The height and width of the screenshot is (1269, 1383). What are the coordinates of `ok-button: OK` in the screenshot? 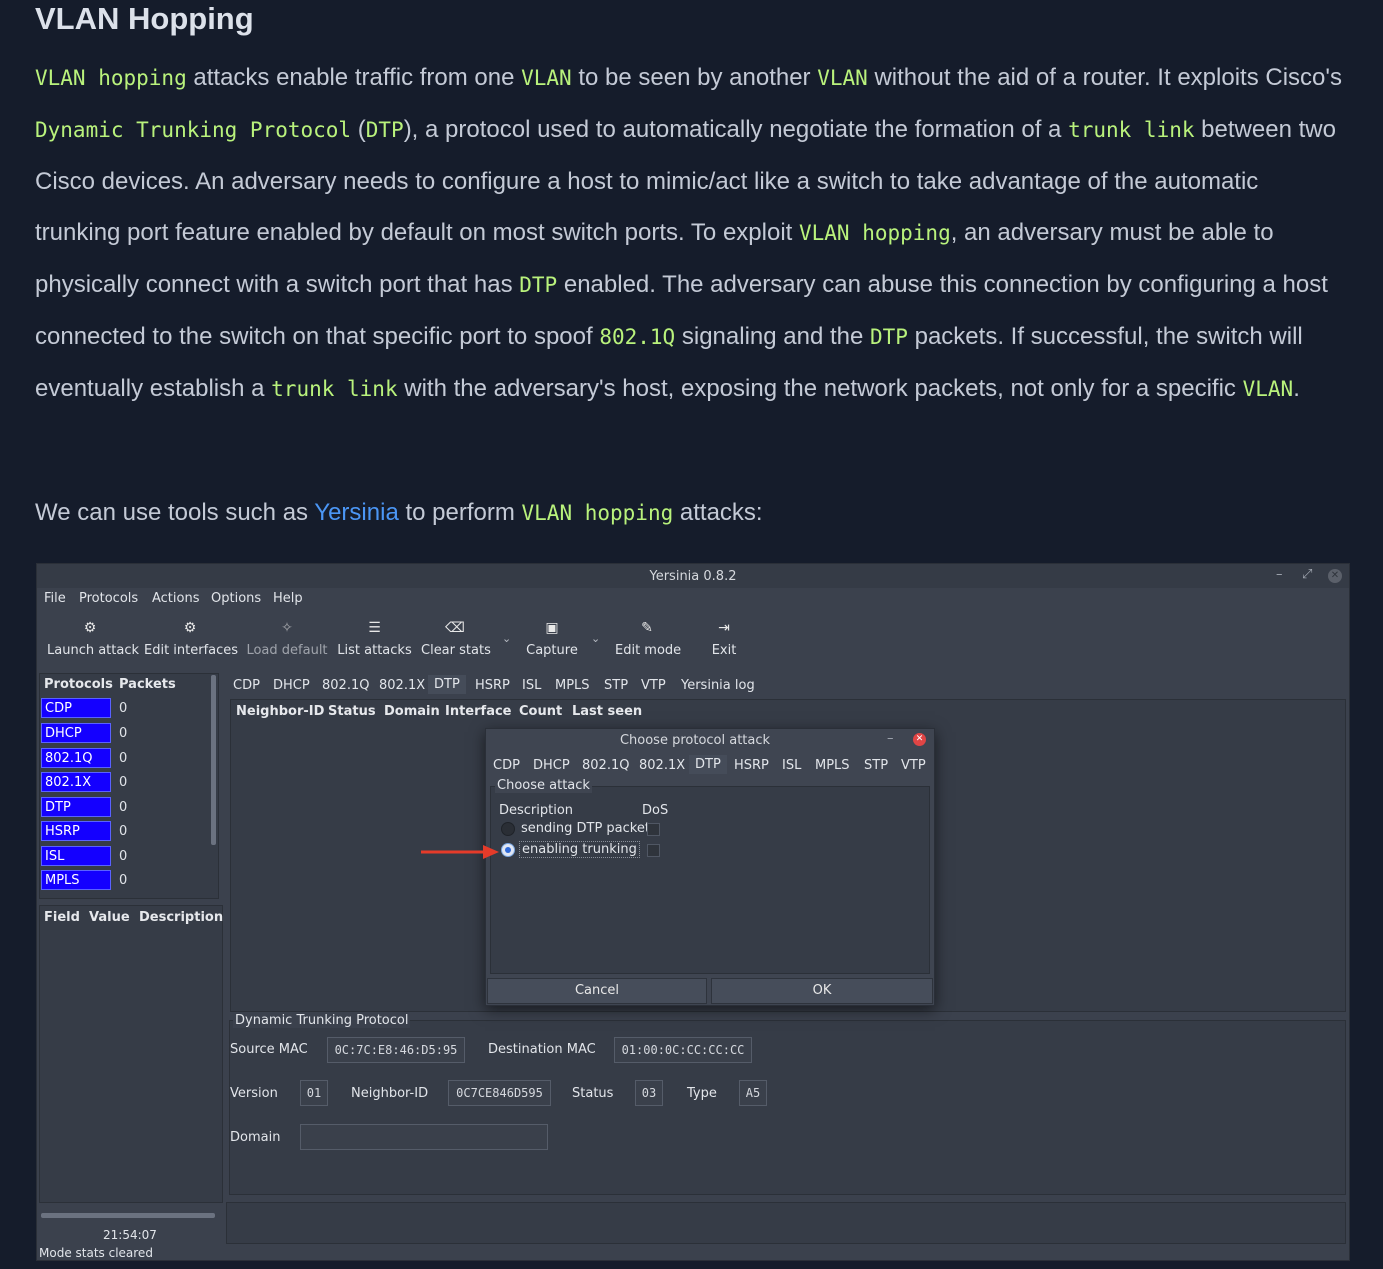 It's located at (822, 991).